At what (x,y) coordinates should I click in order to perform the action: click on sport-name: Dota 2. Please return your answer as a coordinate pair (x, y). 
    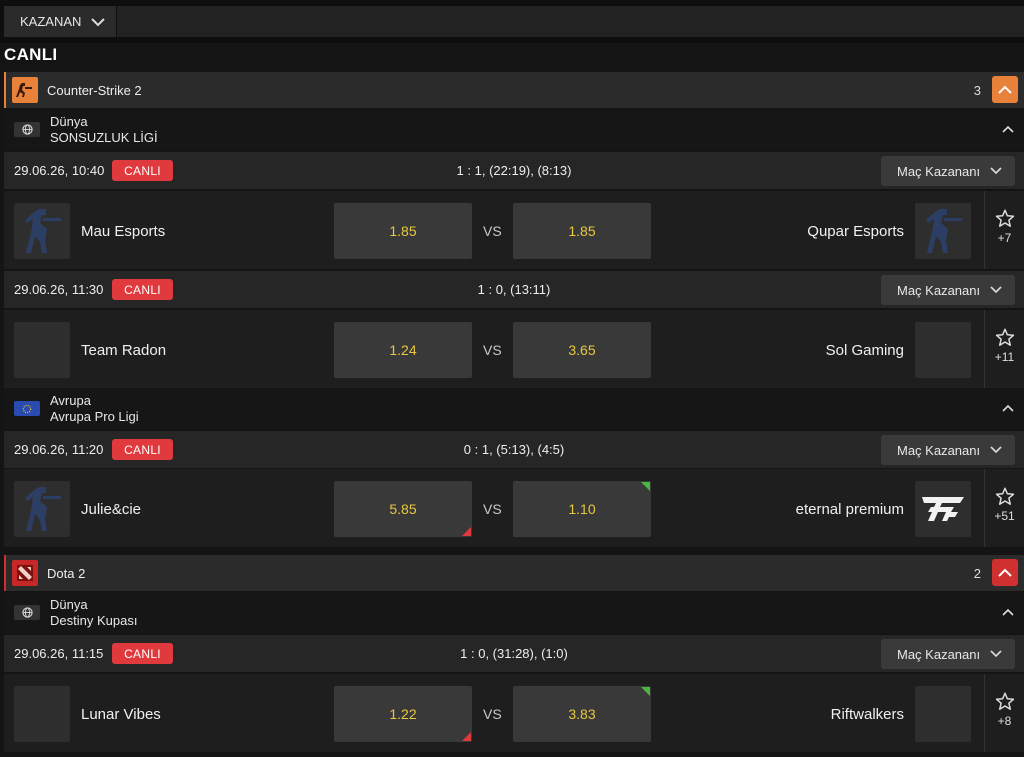
    Looking at the image, I should click on (66, 573).